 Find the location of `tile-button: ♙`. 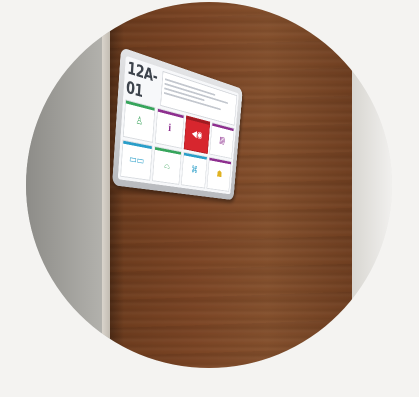

tile-button: ♙ is located at coordinates (139, 121).